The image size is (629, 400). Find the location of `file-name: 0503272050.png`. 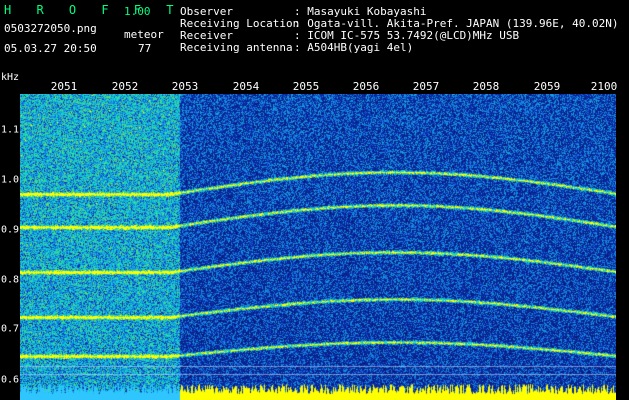

file-name: 0503272050.png is located at coordinates (50, 28).